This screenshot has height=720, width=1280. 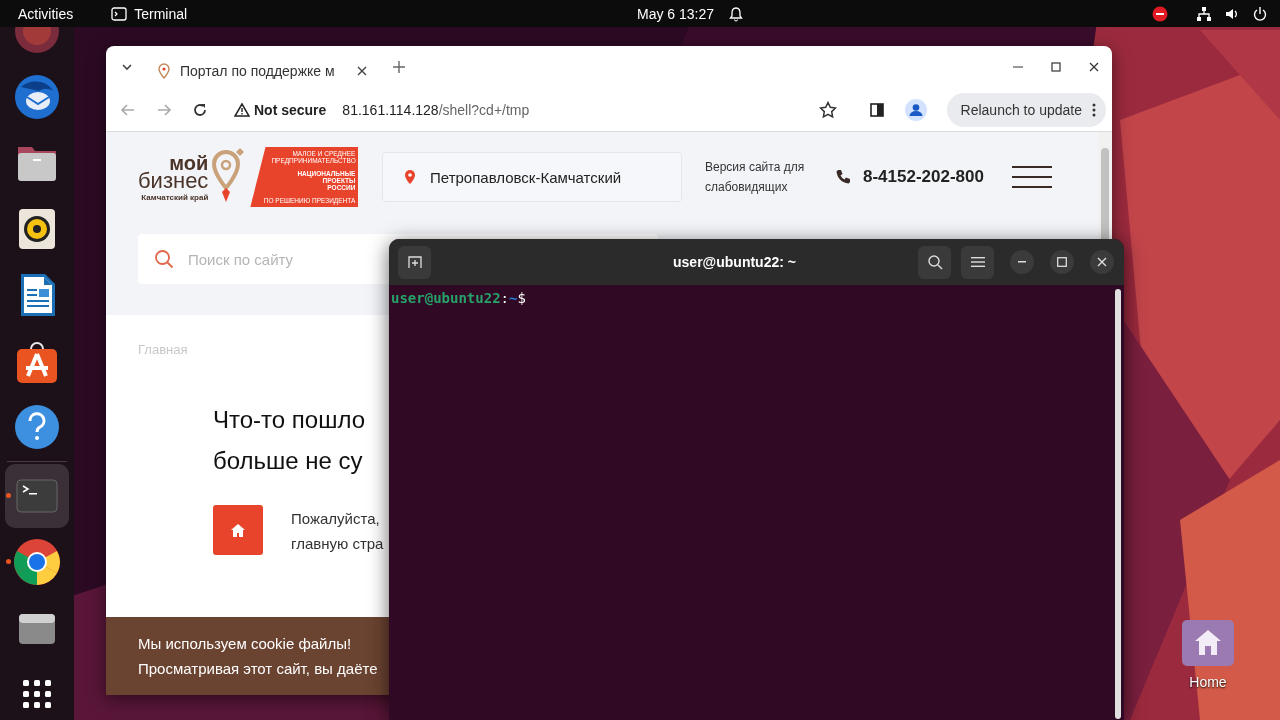 I want to click on tab-title: Портал по поддержке м, so click(x=258, y=71).